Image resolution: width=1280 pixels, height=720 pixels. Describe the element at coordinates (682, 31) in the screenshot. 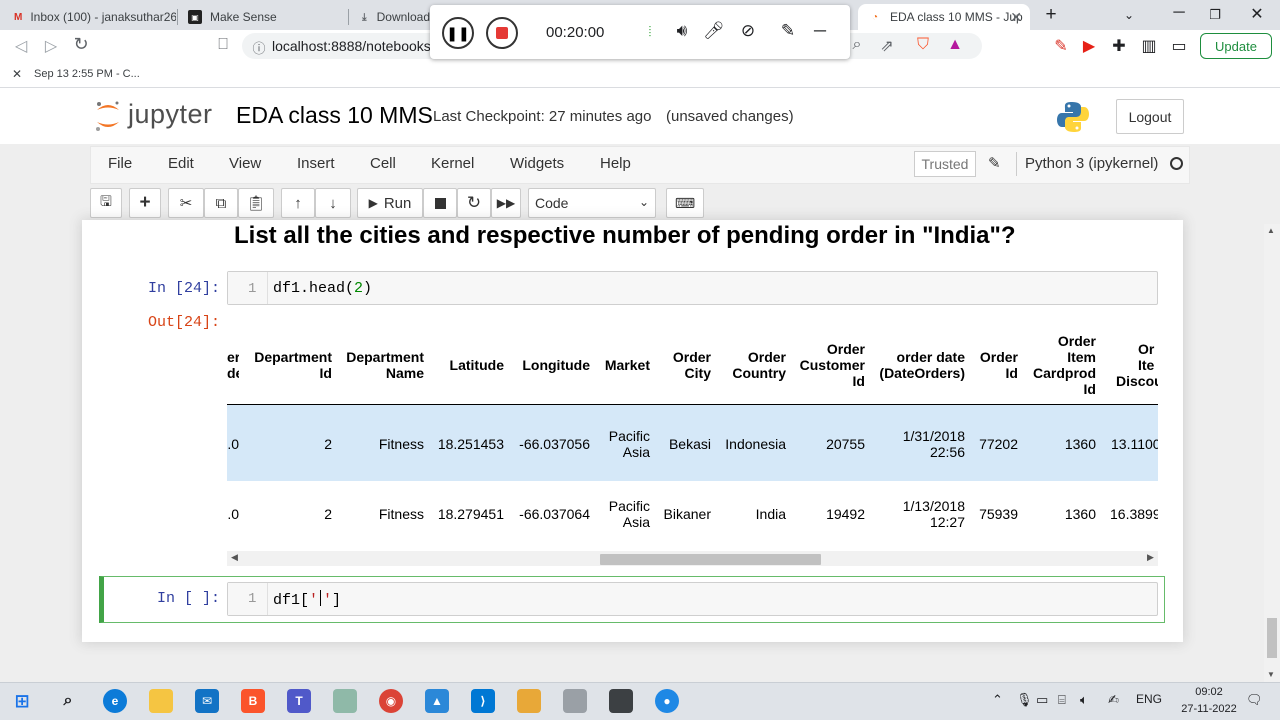

I see `volume-icon: 🔊︎` at that location.